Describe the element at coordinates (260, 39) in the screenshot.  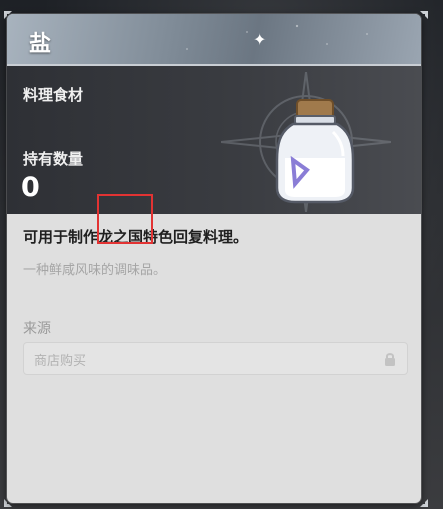
I see `sparkle-icon: ✦` at that location.